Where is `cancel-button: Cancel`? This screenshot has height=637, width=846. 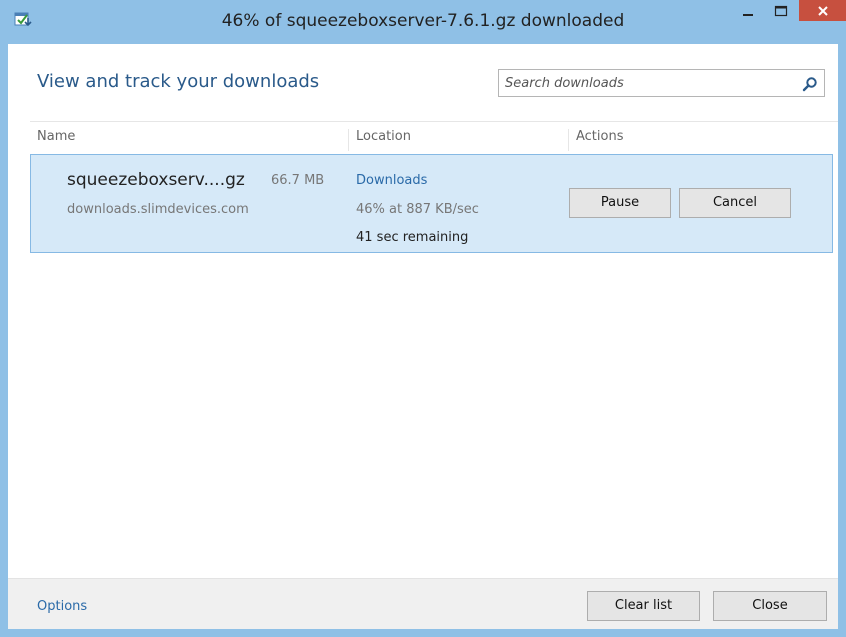 cancel-button: Cancel is located at coordinates (735, 203).